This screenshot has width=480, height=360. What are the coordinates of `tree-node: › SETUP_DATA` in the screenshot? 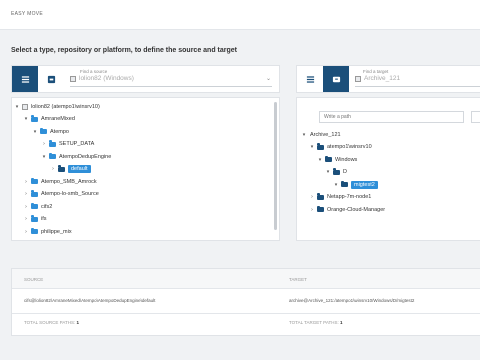 It's located at (67, 144).